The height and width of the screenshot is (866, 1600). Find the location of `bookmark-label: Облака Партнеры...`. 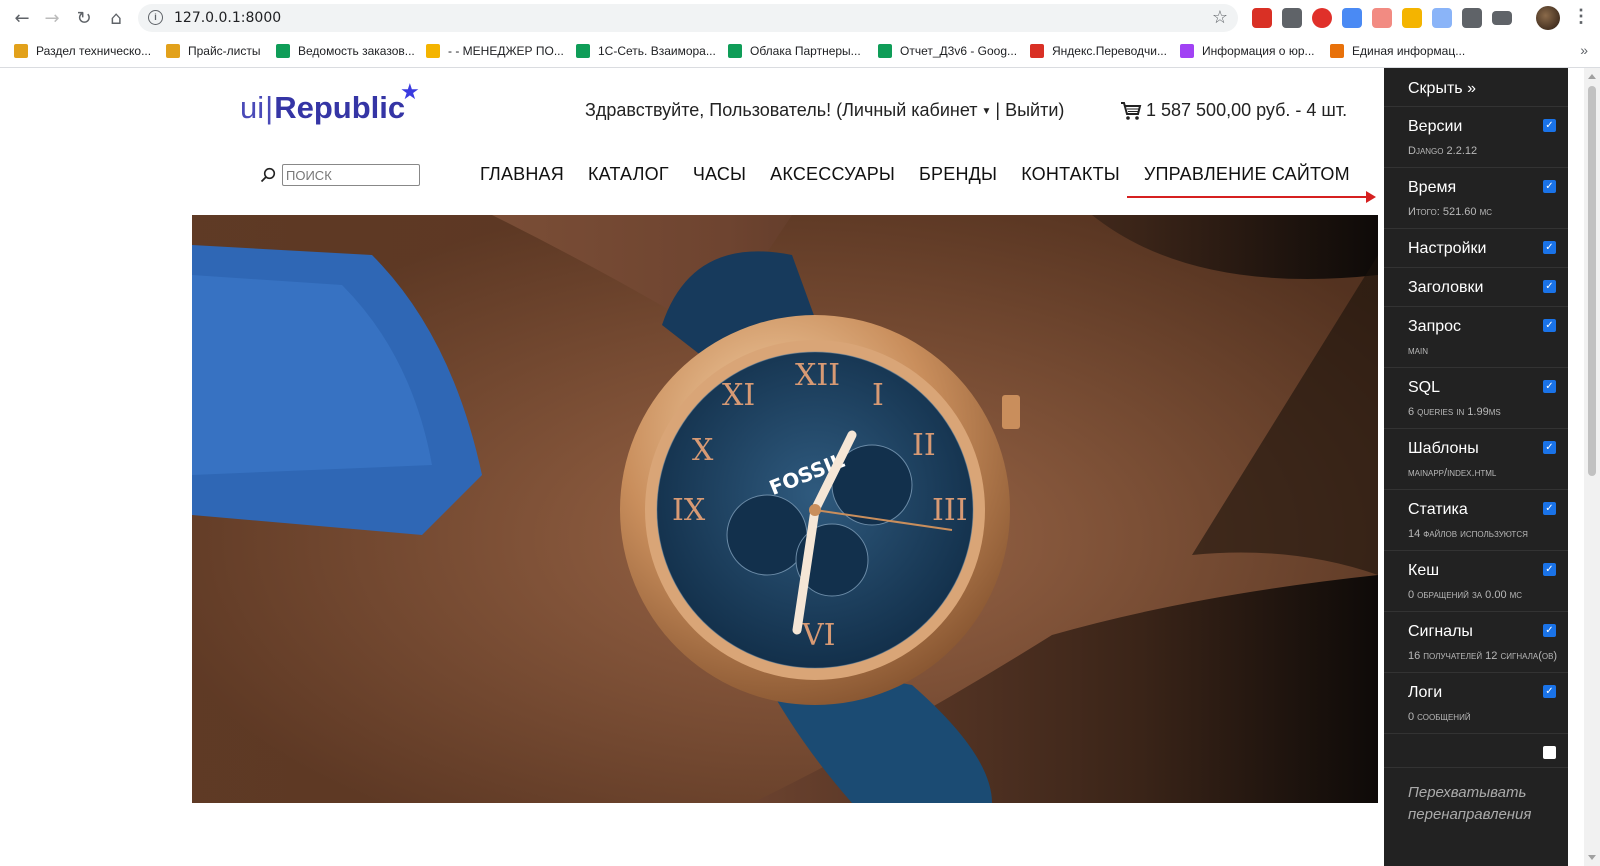

bookmark-label: Облака Партнеры... is located at coordinates (805, 51).